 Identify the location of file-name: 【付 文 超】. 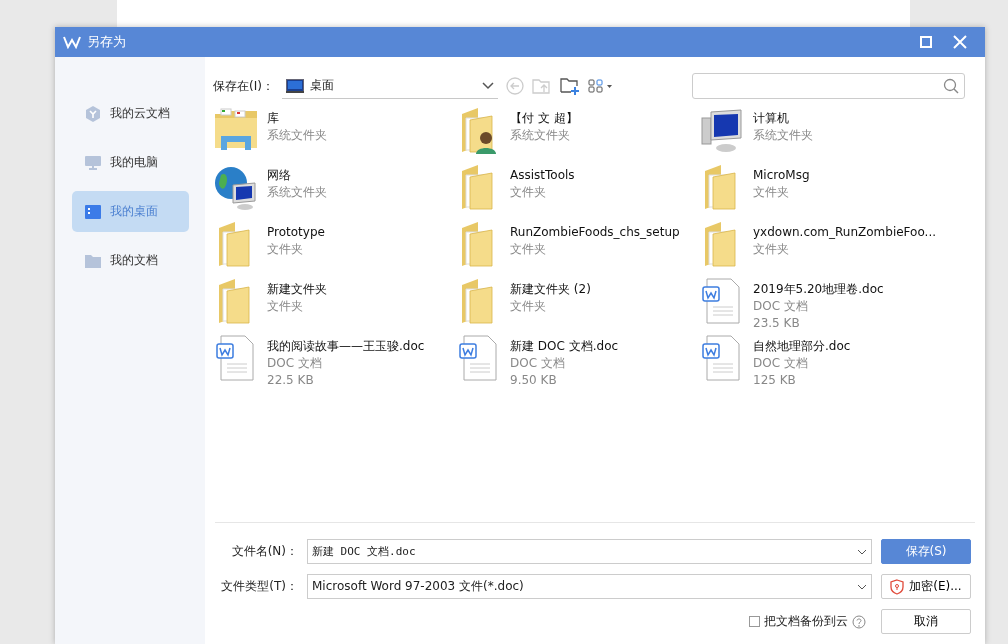
(544, 118).